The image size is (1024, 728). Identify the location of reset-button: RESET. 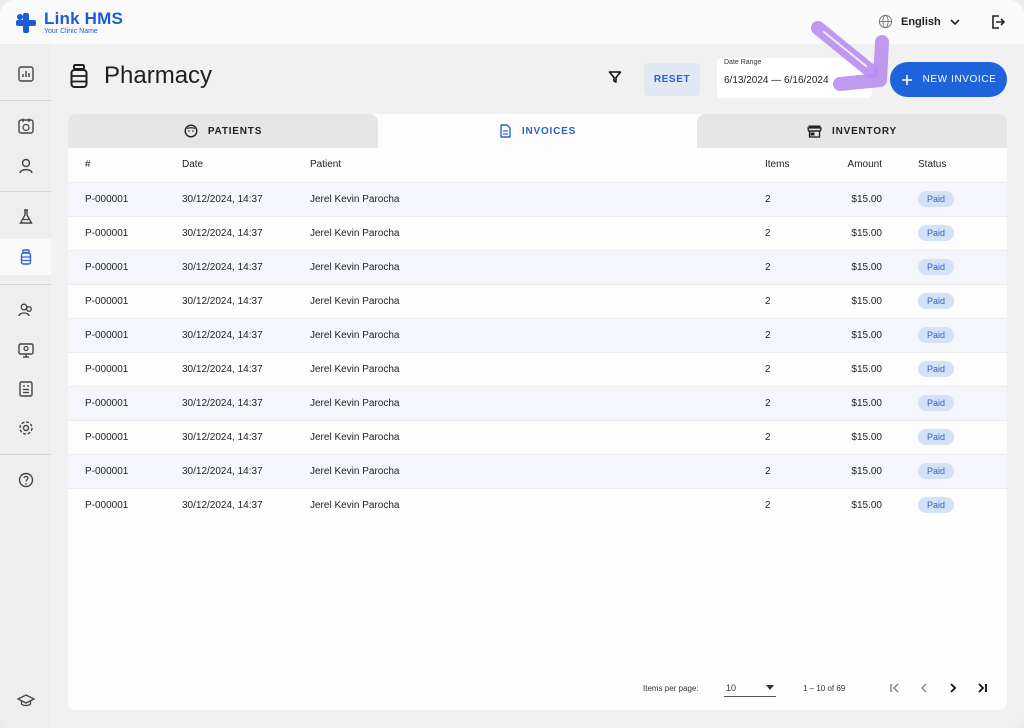
(672, 79).